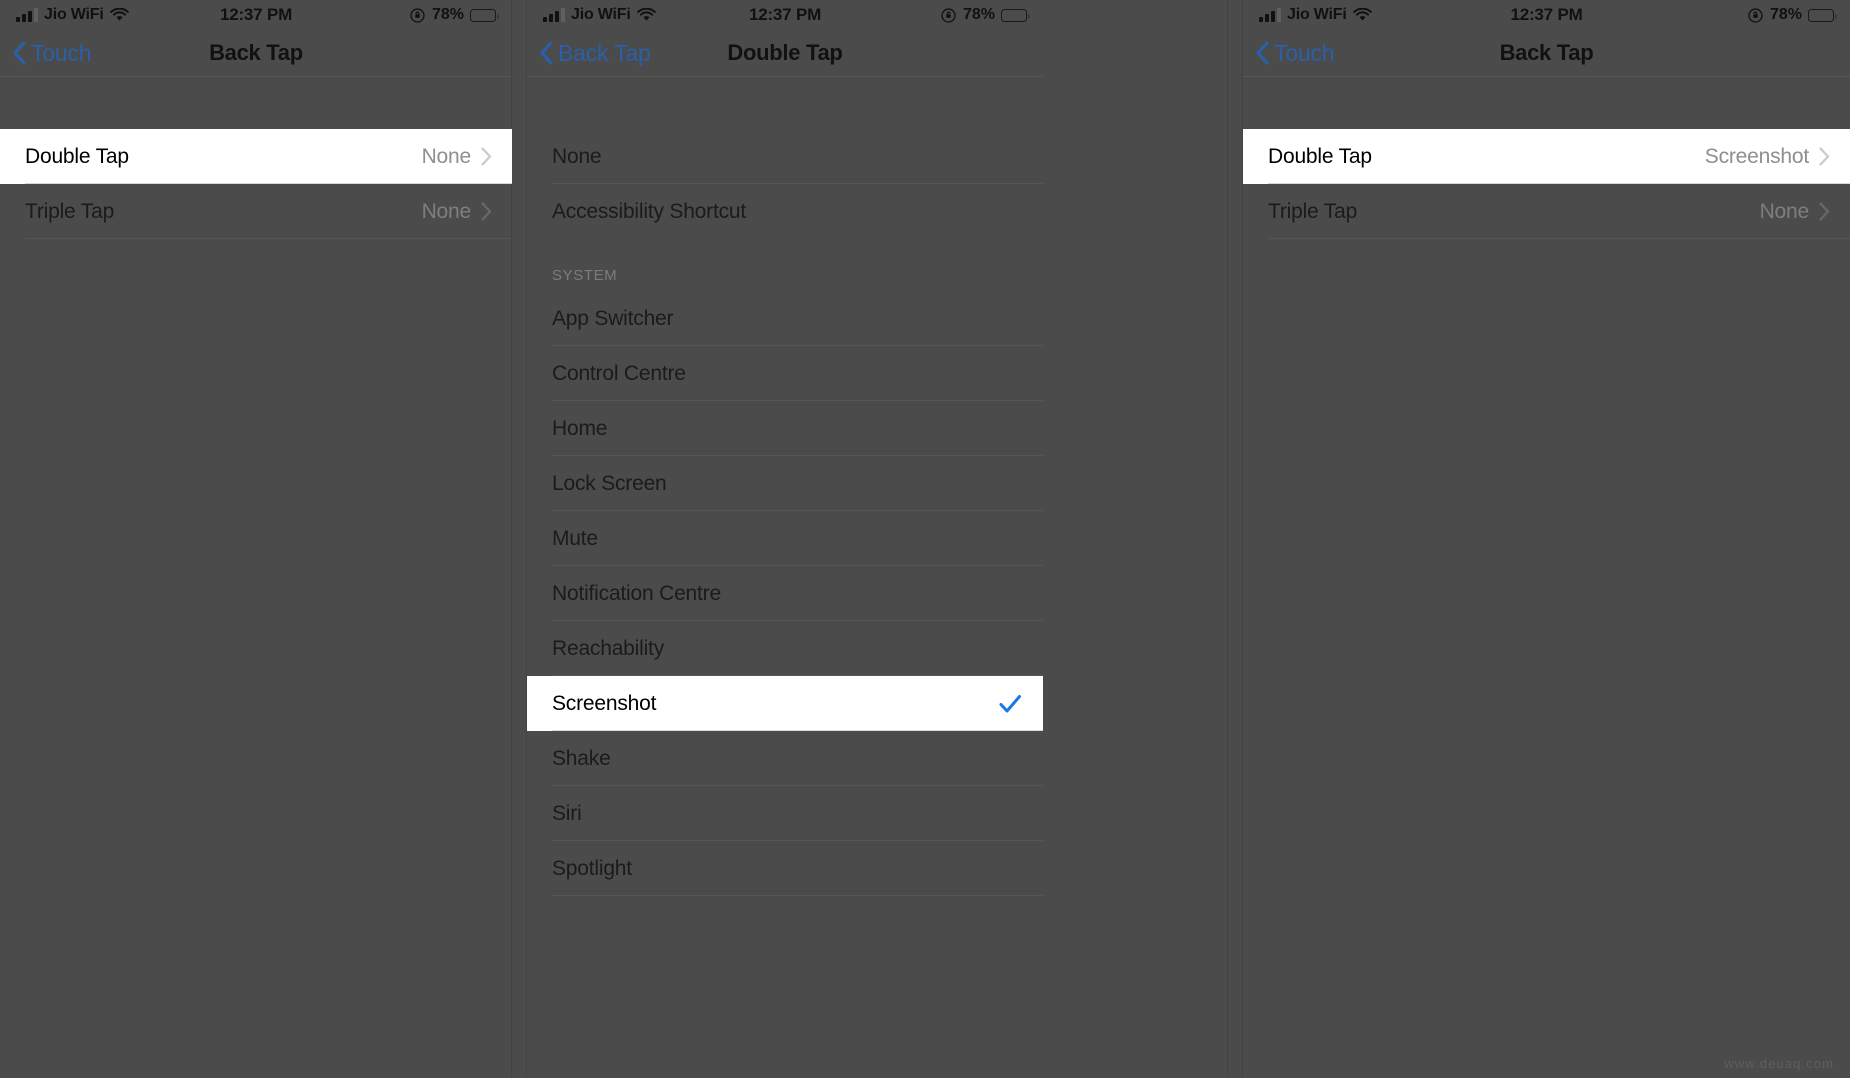 The image size is (1850, 1078). What do you see at coordinates (1779, 1063) in the screenshot?
I see `site-watermark: www.deuaq.com` at bounding box center [1779, 1063].